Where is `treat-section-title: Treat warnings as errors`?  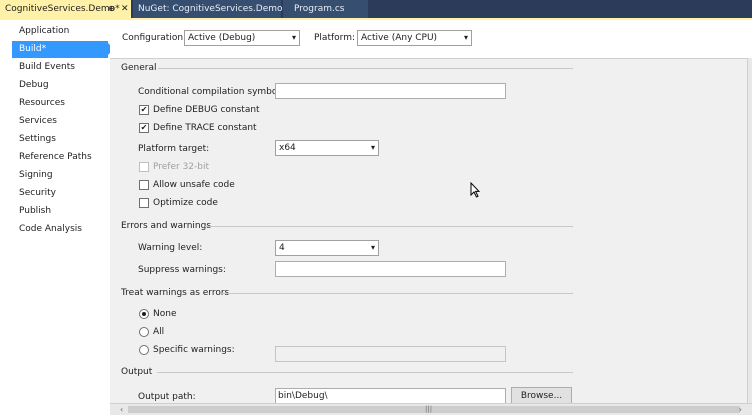
treat-section-title: Treat warnings as errors is located at coordinates (175, 293).